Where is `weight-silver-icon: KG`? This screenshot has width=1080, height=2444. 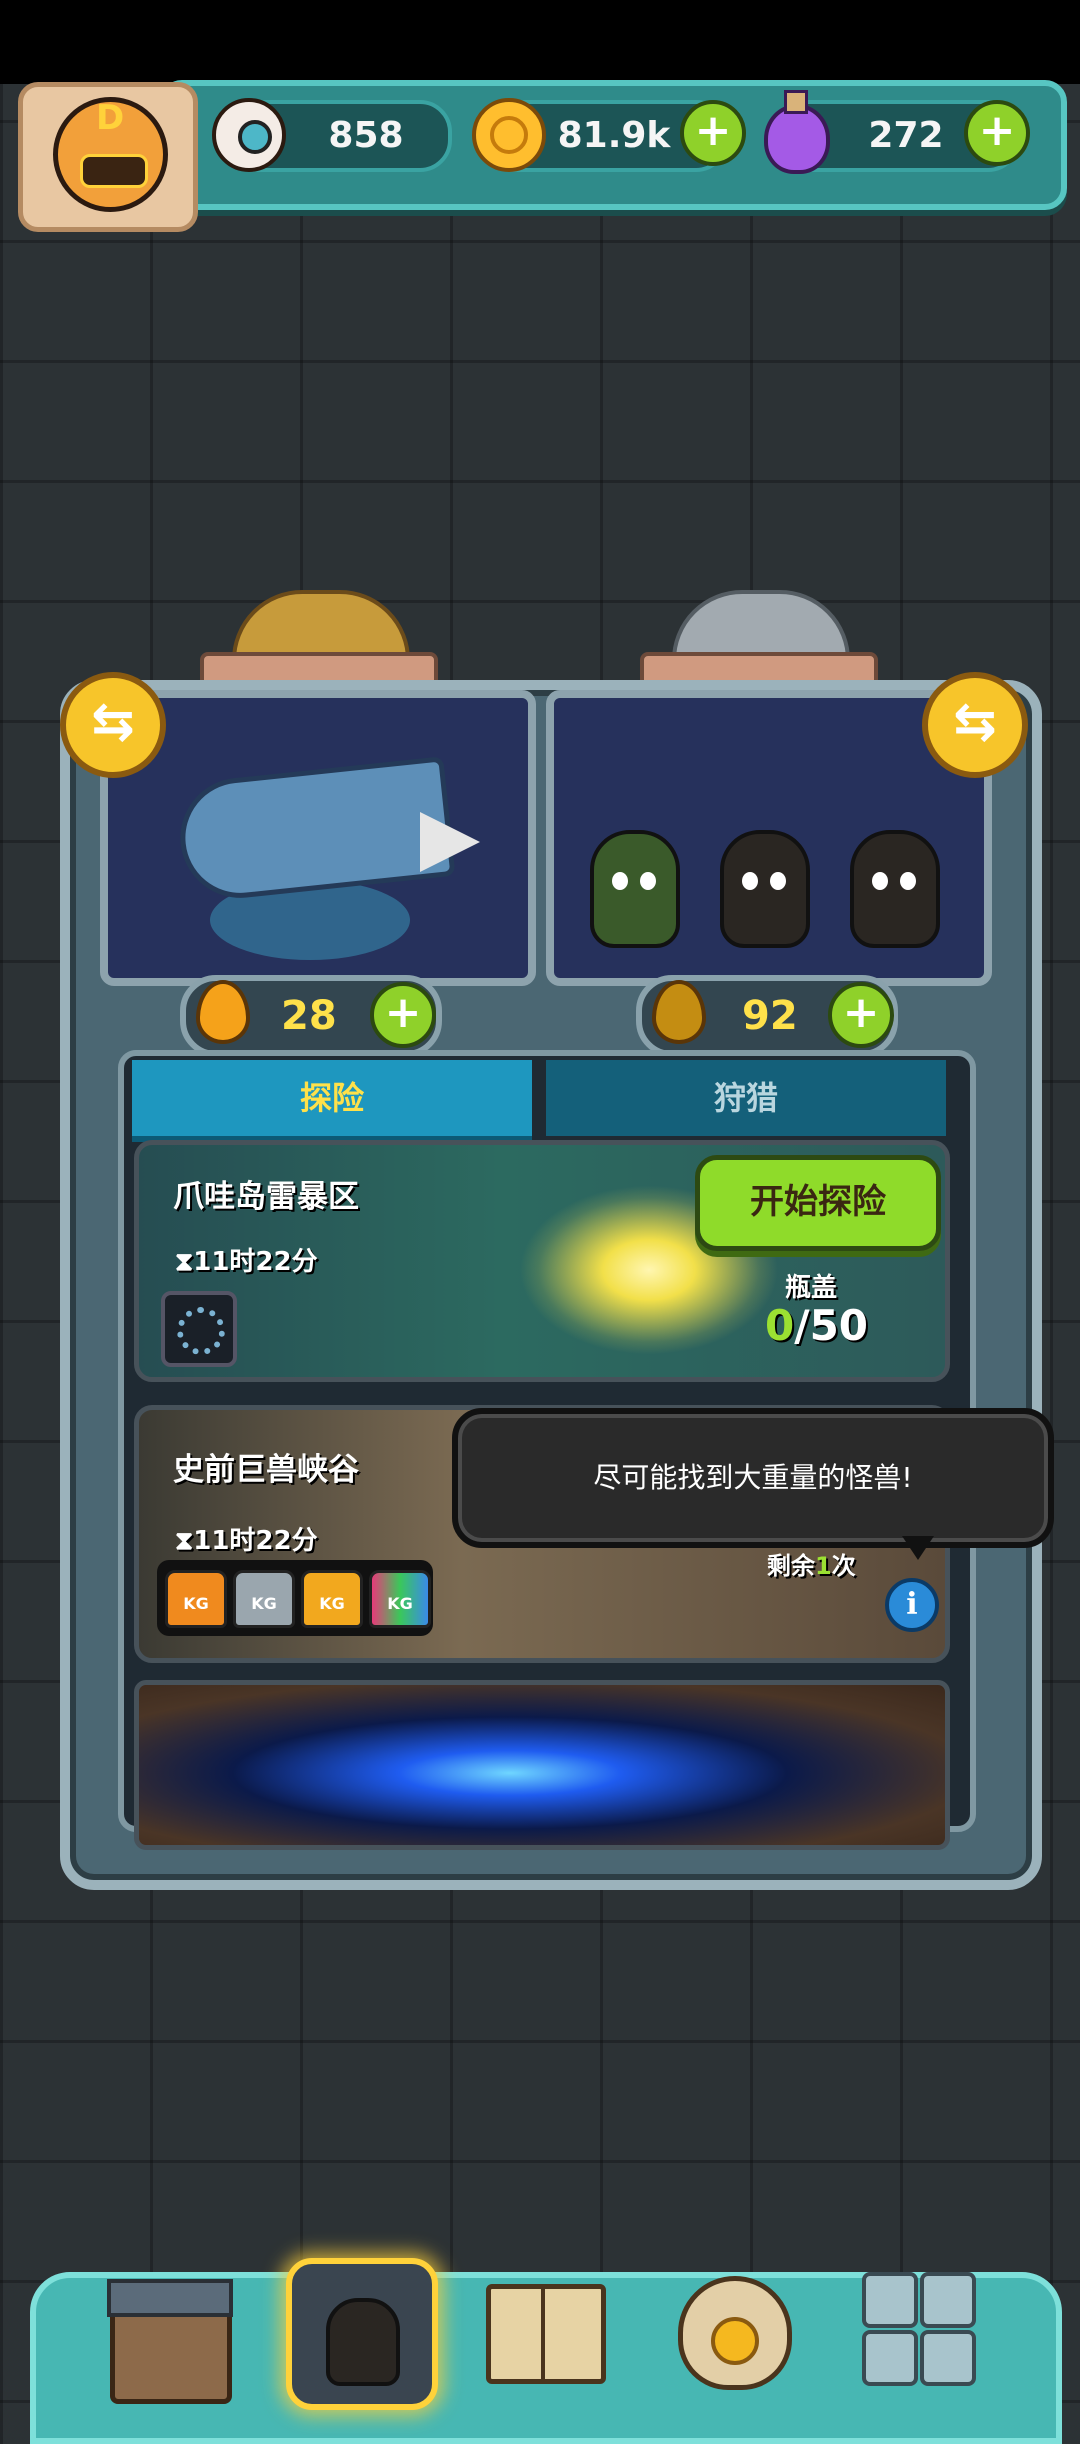 weight-silver-icon: KG is located at coordinates (264, 1599).